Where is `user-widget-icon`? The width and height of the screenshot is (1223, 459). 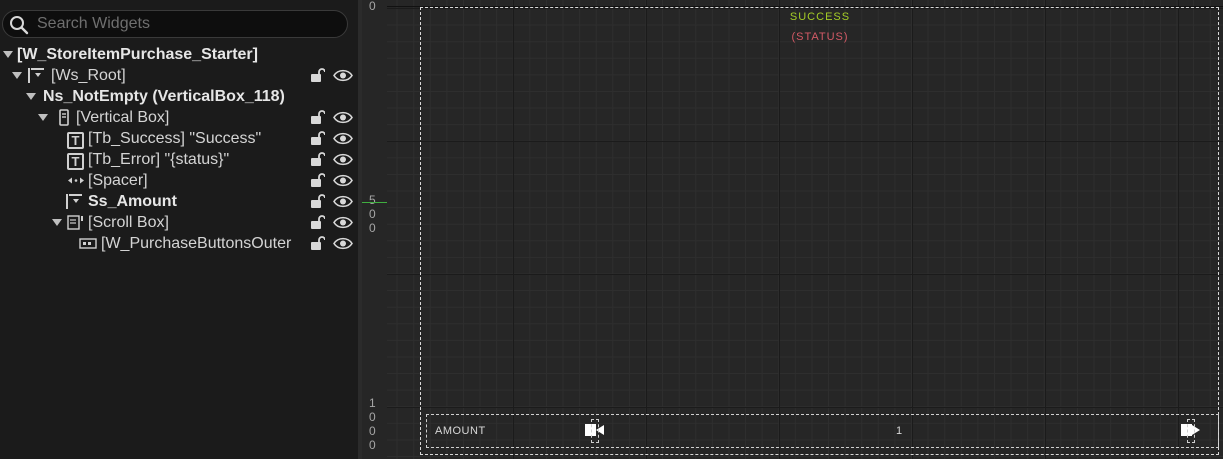
user-widget-icon is located at coordinates (88, 243).